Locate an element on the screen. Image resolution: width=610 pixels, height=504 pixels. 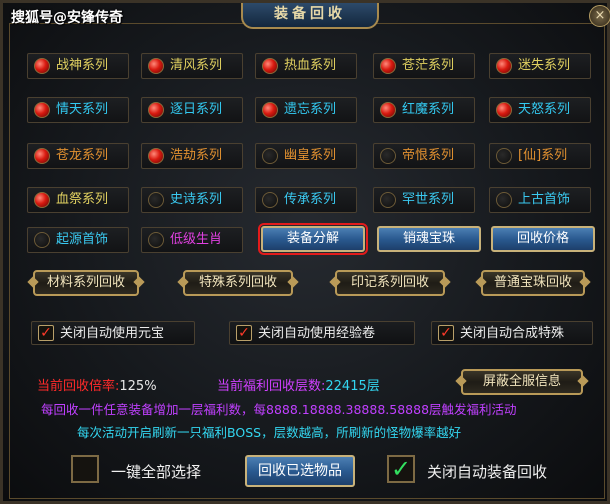
series-toggle-2: 热血系列 is located at coordinates (306, 66).